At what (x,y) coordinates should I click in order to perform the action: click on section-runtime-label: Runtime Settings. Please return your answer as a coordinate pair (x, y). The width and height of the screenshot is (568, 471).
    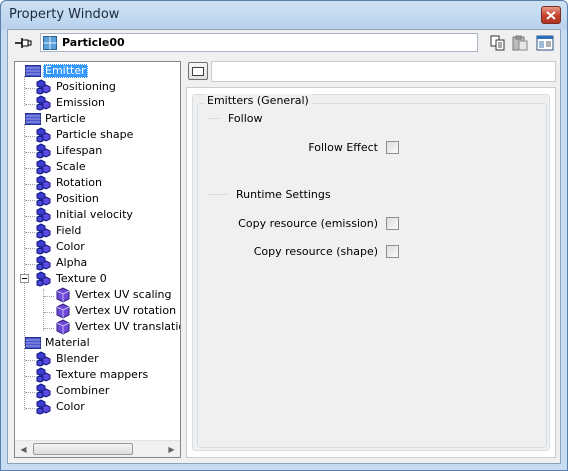
    Looking at the image, I should click on (283, 194).